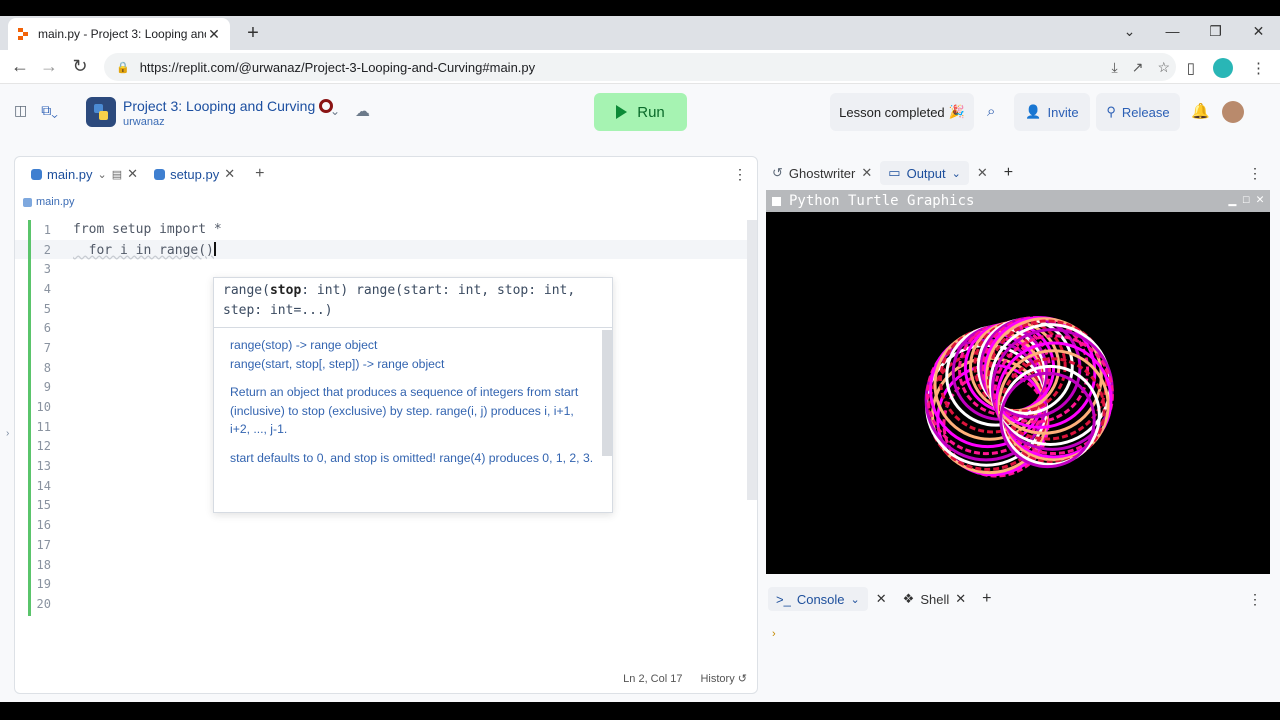 This screenshot has height=720, width=1280. What do you see at coordinates (386, 565) in the screenshot?
I see `code-line: 18` at bounding box center [386, 565].